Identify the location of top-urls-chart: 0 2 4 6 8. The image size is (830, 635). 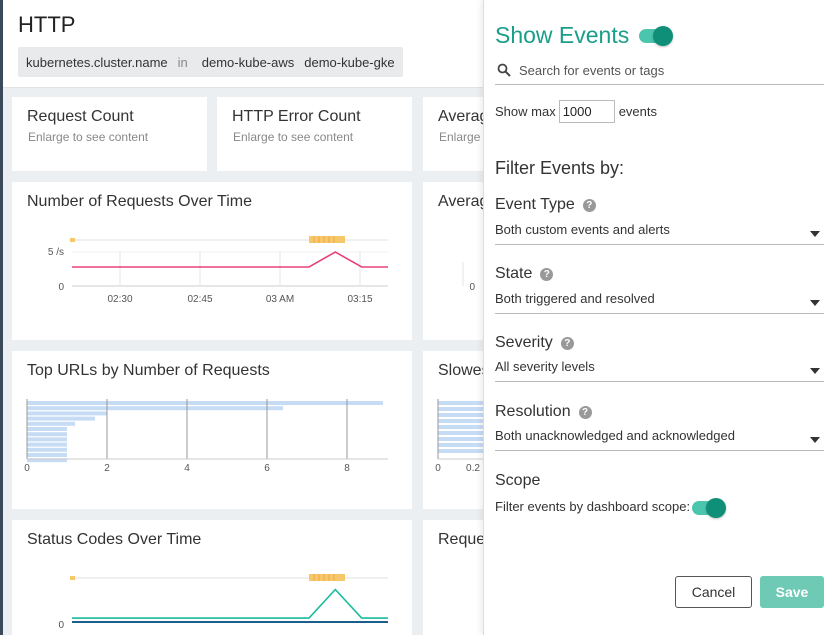
(206, 436).